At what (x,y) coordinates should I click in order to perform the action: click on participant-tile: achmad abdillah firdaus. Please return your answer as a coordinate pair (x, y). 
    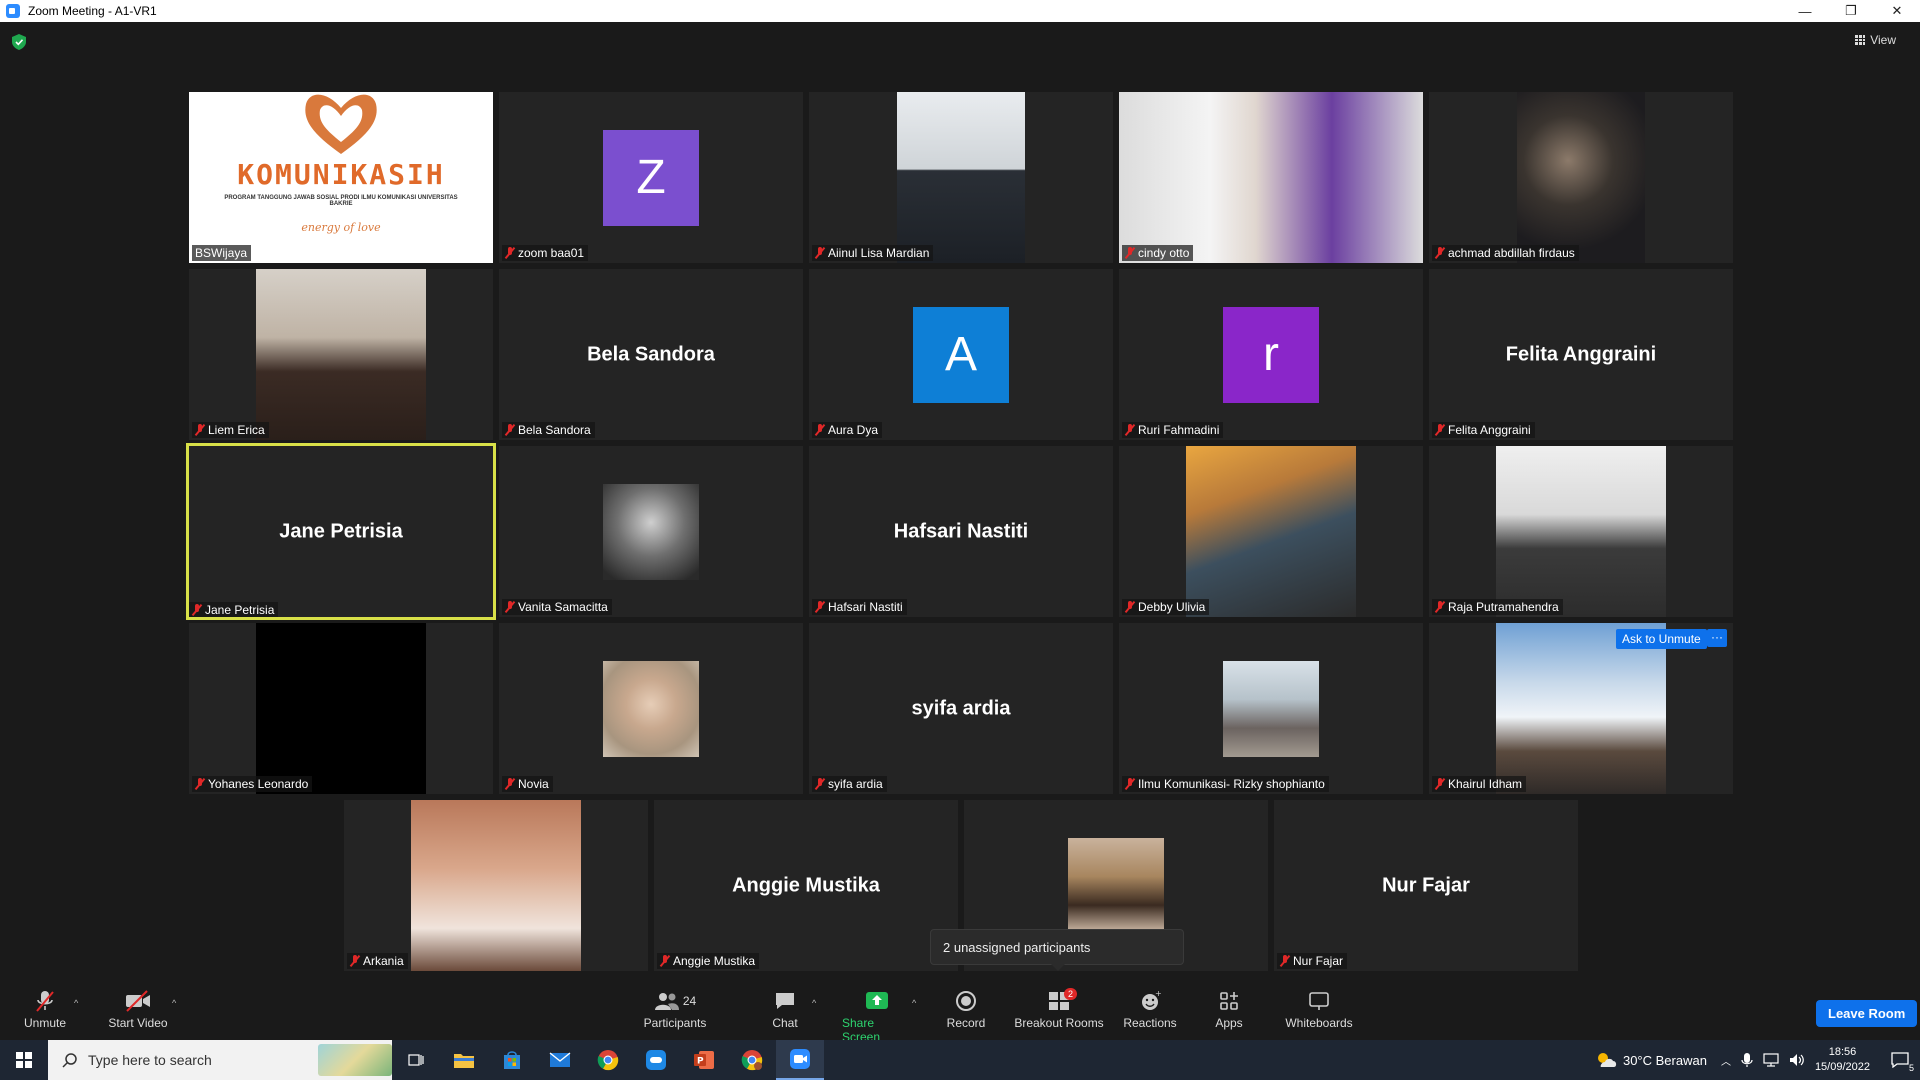
    Looking at the image, I should click on (1581, 177).